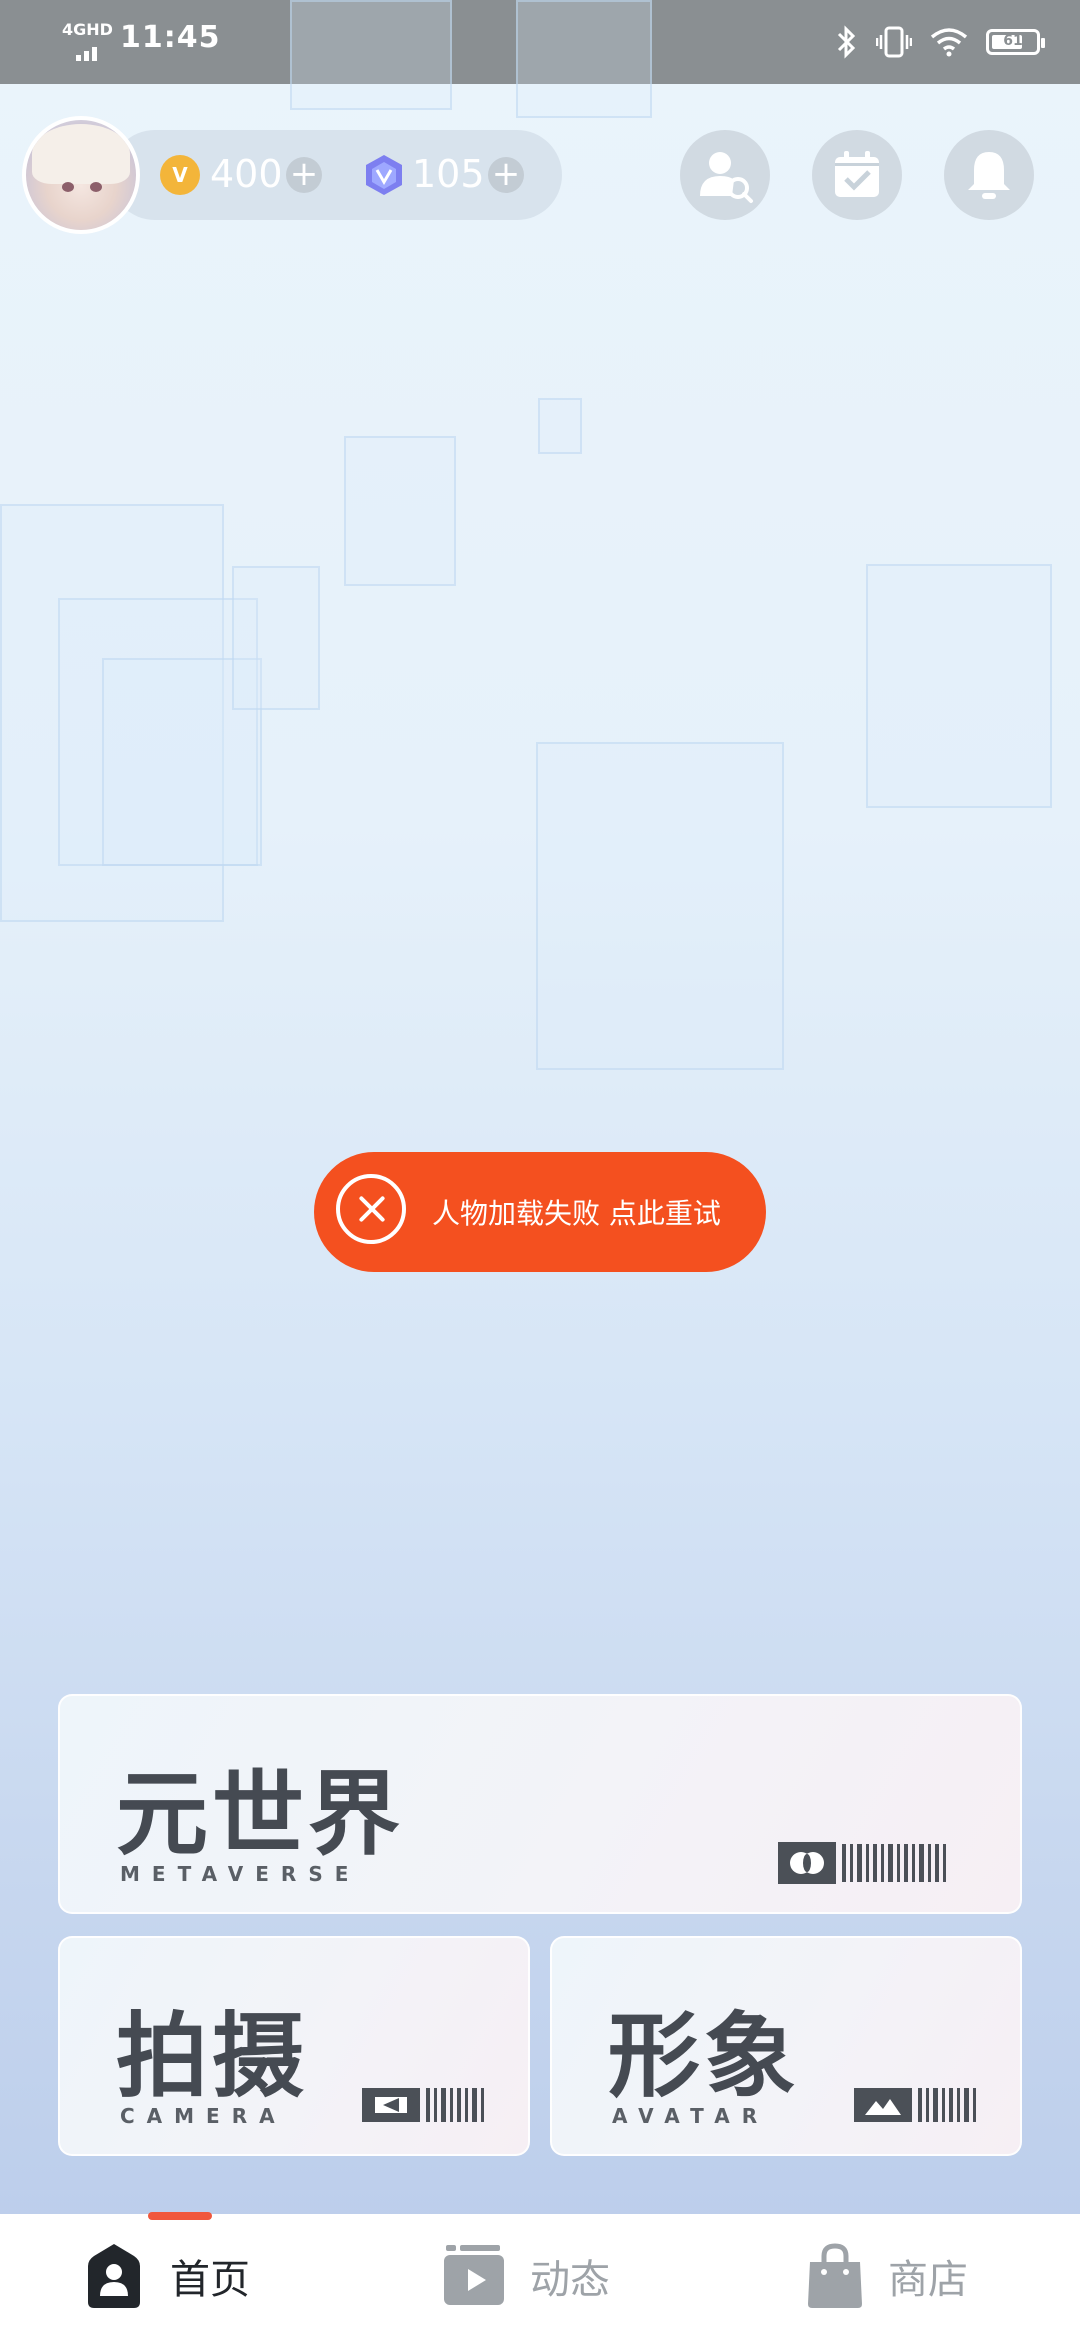 The height and width of the screenshot is (2340, 1080). I want to click on toast-message: 人物加载失败 点此重试, so click(576, 1213).